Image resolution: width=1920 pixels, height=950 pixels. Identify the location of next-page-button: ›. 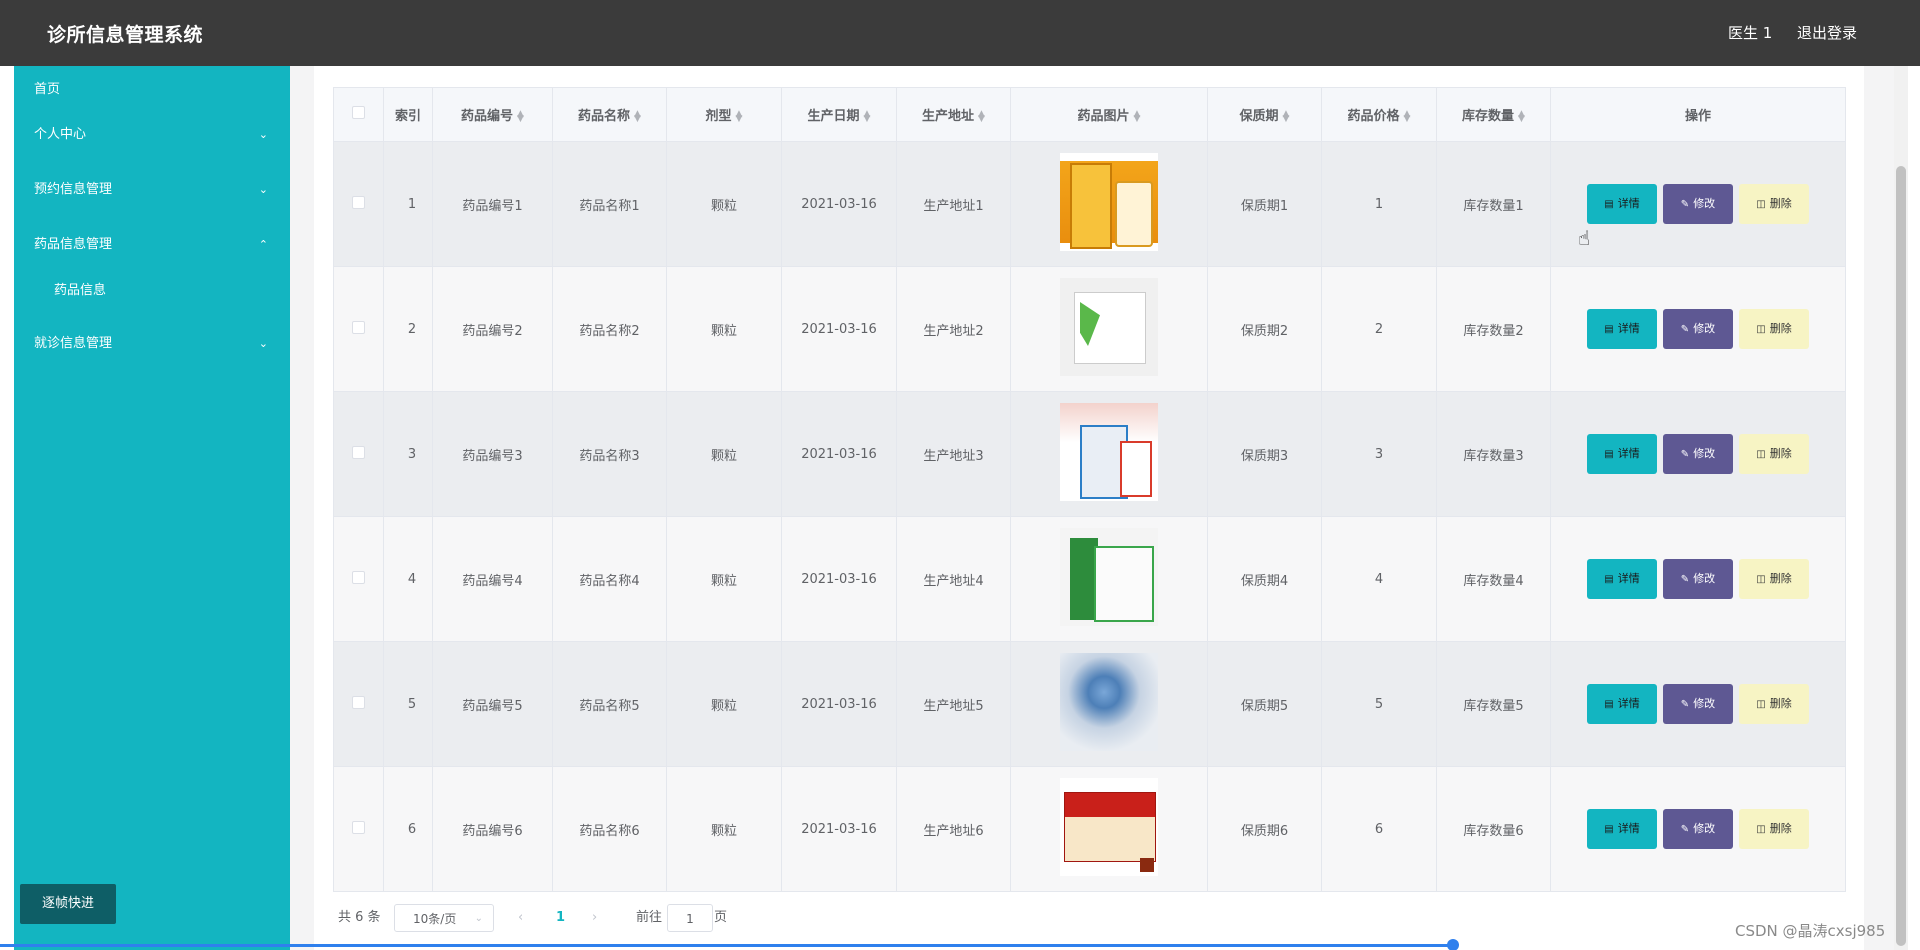
(594, 918).